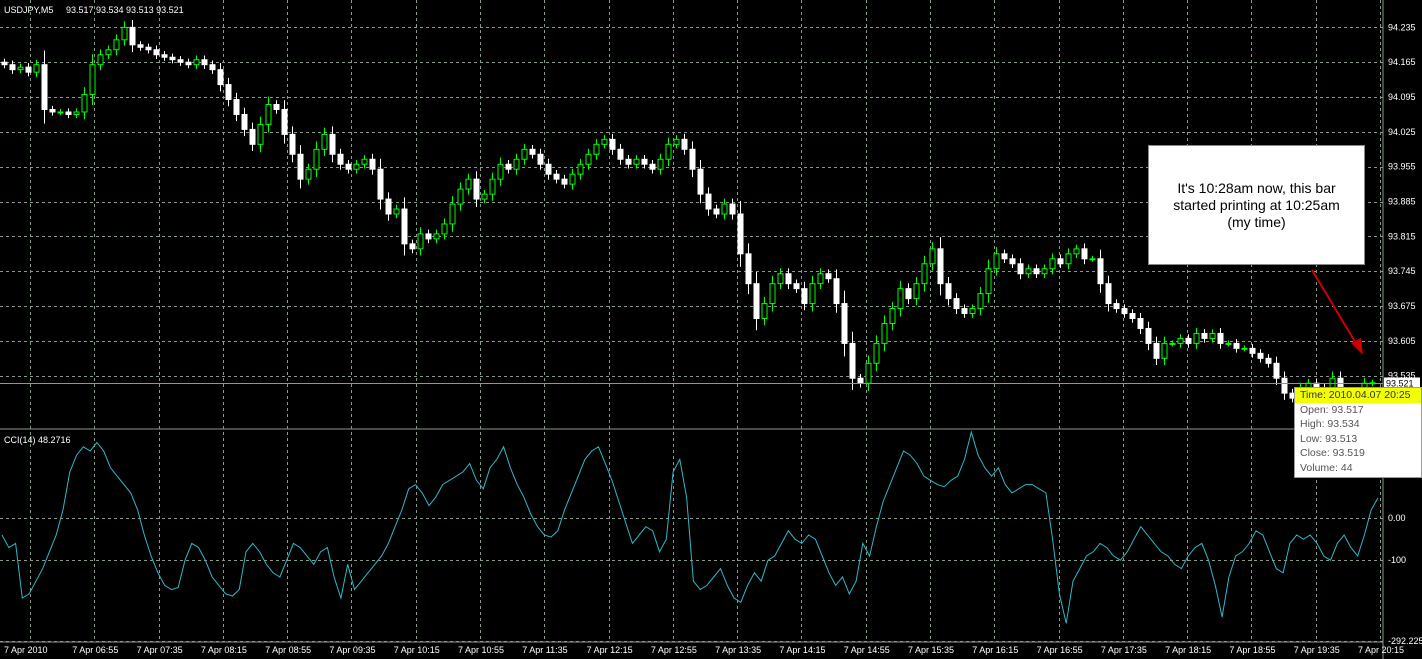 The width and height of the screenshot is (1422, 659). What do you see at coordinates (1381, 650) in the screenshot?
I see `time-tick-label: 7 Apr 20:15` at bounding box center [1381, 650].